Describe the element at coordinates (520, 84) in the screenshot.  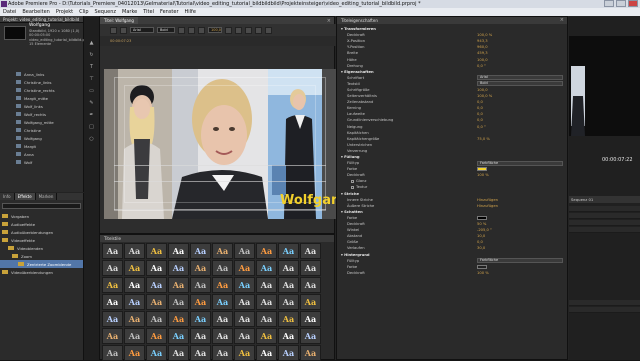
I see `property-dropdown: Bold` at that location.